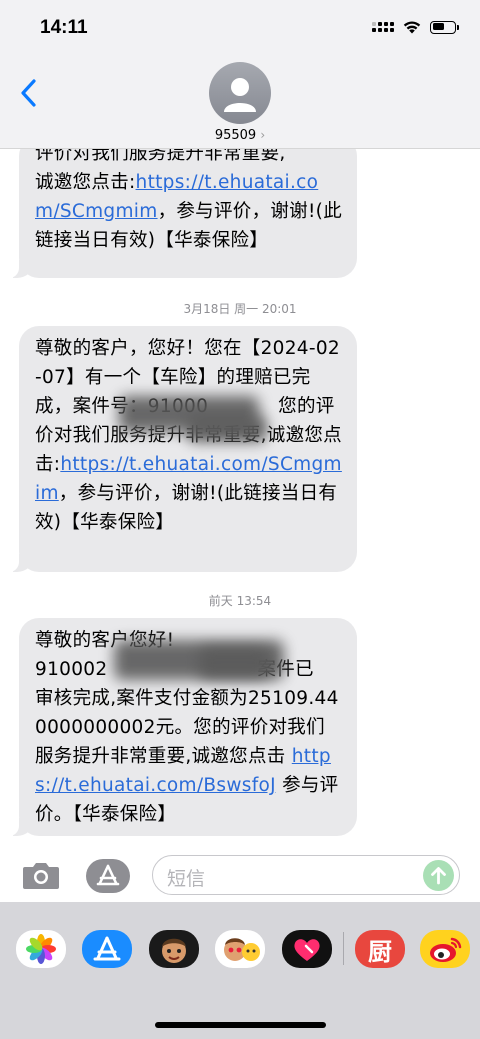  I want to click on person-icon, so click(240, 95).